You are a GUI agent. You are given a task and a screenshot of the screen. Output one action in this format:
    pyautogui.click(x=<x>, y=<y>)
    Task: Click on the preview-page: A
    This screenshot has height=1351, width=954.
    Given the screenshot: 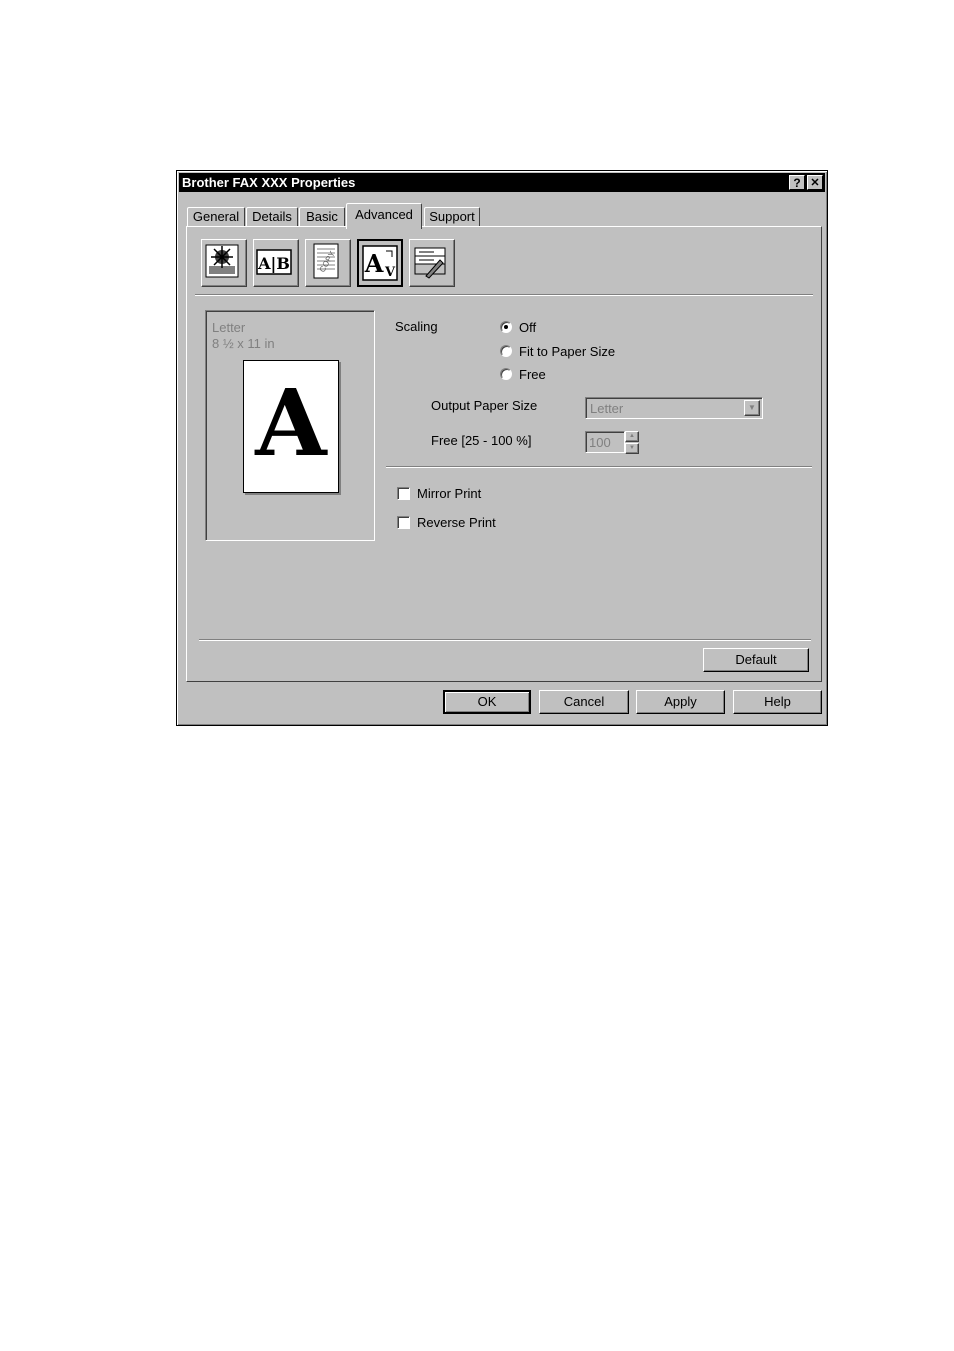 What is the action you would take?
    pyautogui.click(x=291, y=426)
    